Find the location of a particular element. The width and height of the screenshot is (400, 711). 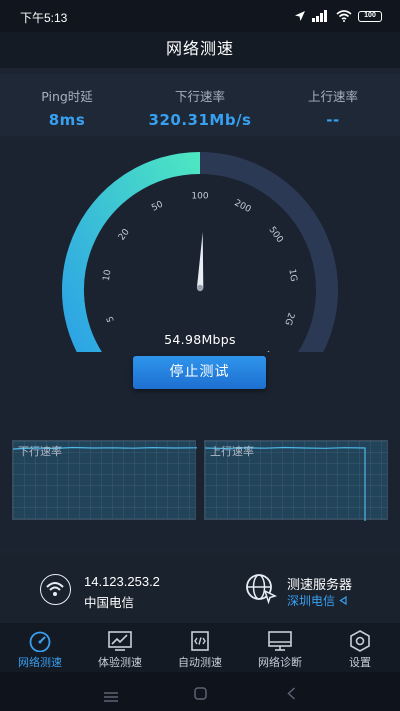

page-title: 网络测速 is located at coordinates (199, 48).